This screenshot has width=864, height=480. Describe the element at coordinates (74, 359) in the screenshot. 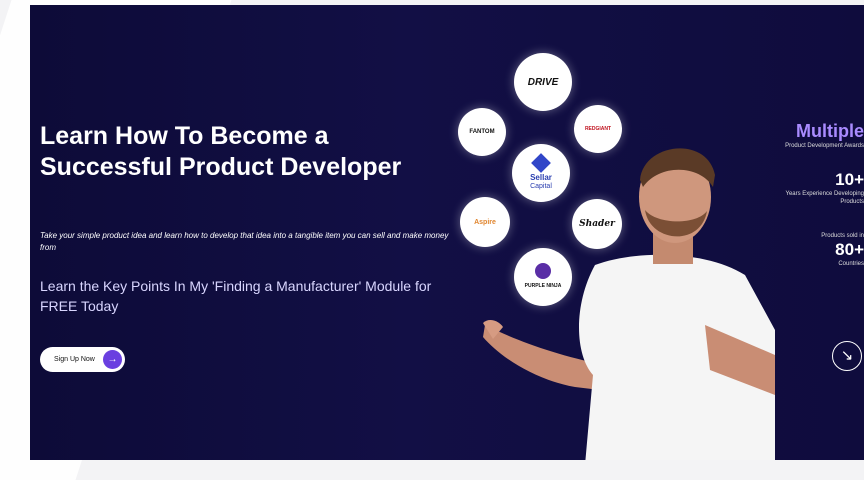

I see `sign-up-label: Sign Up Now` at that location.